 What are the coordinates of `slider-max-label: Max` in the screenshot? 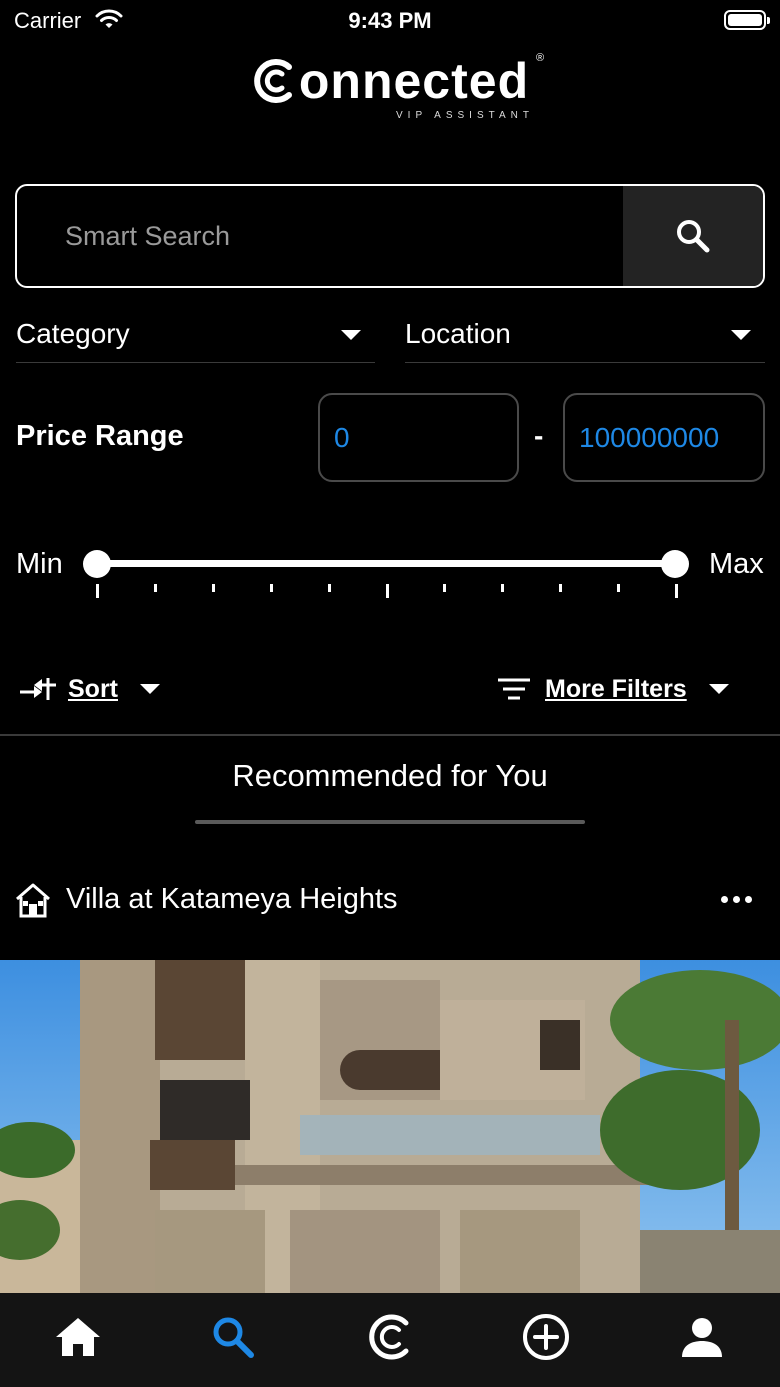 It's located at (736, 564).